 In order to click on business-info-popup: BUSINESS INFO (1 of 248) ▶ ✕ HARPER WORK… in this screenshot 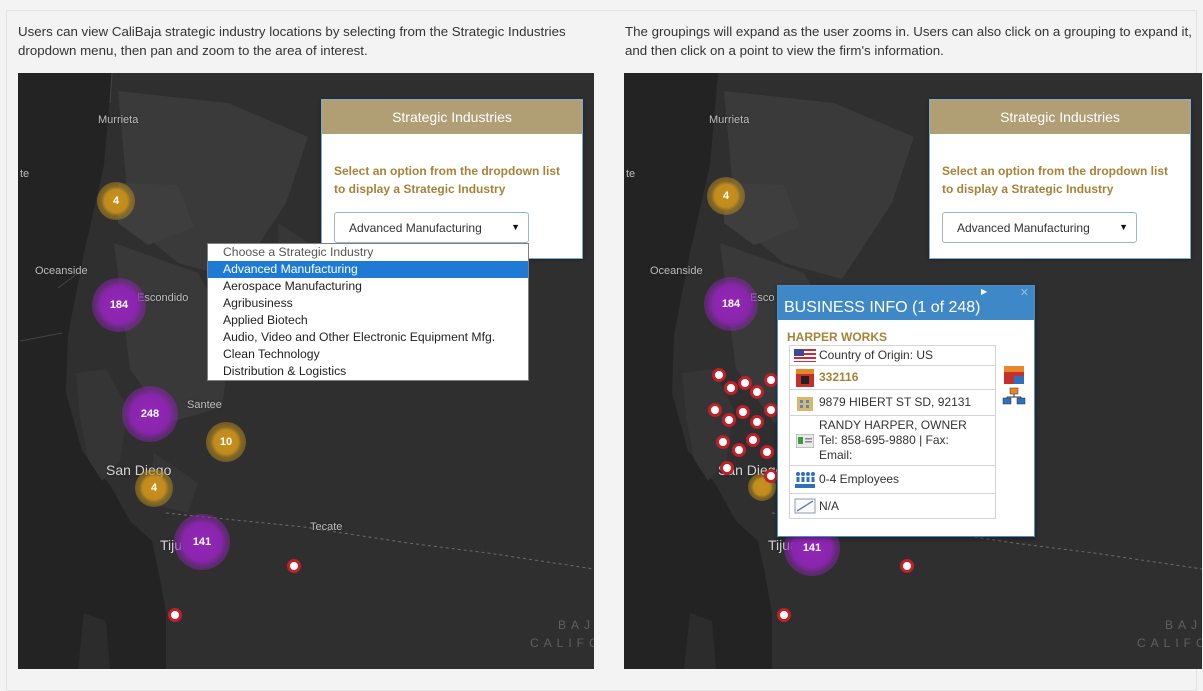, I will do `click(906, 411)`.